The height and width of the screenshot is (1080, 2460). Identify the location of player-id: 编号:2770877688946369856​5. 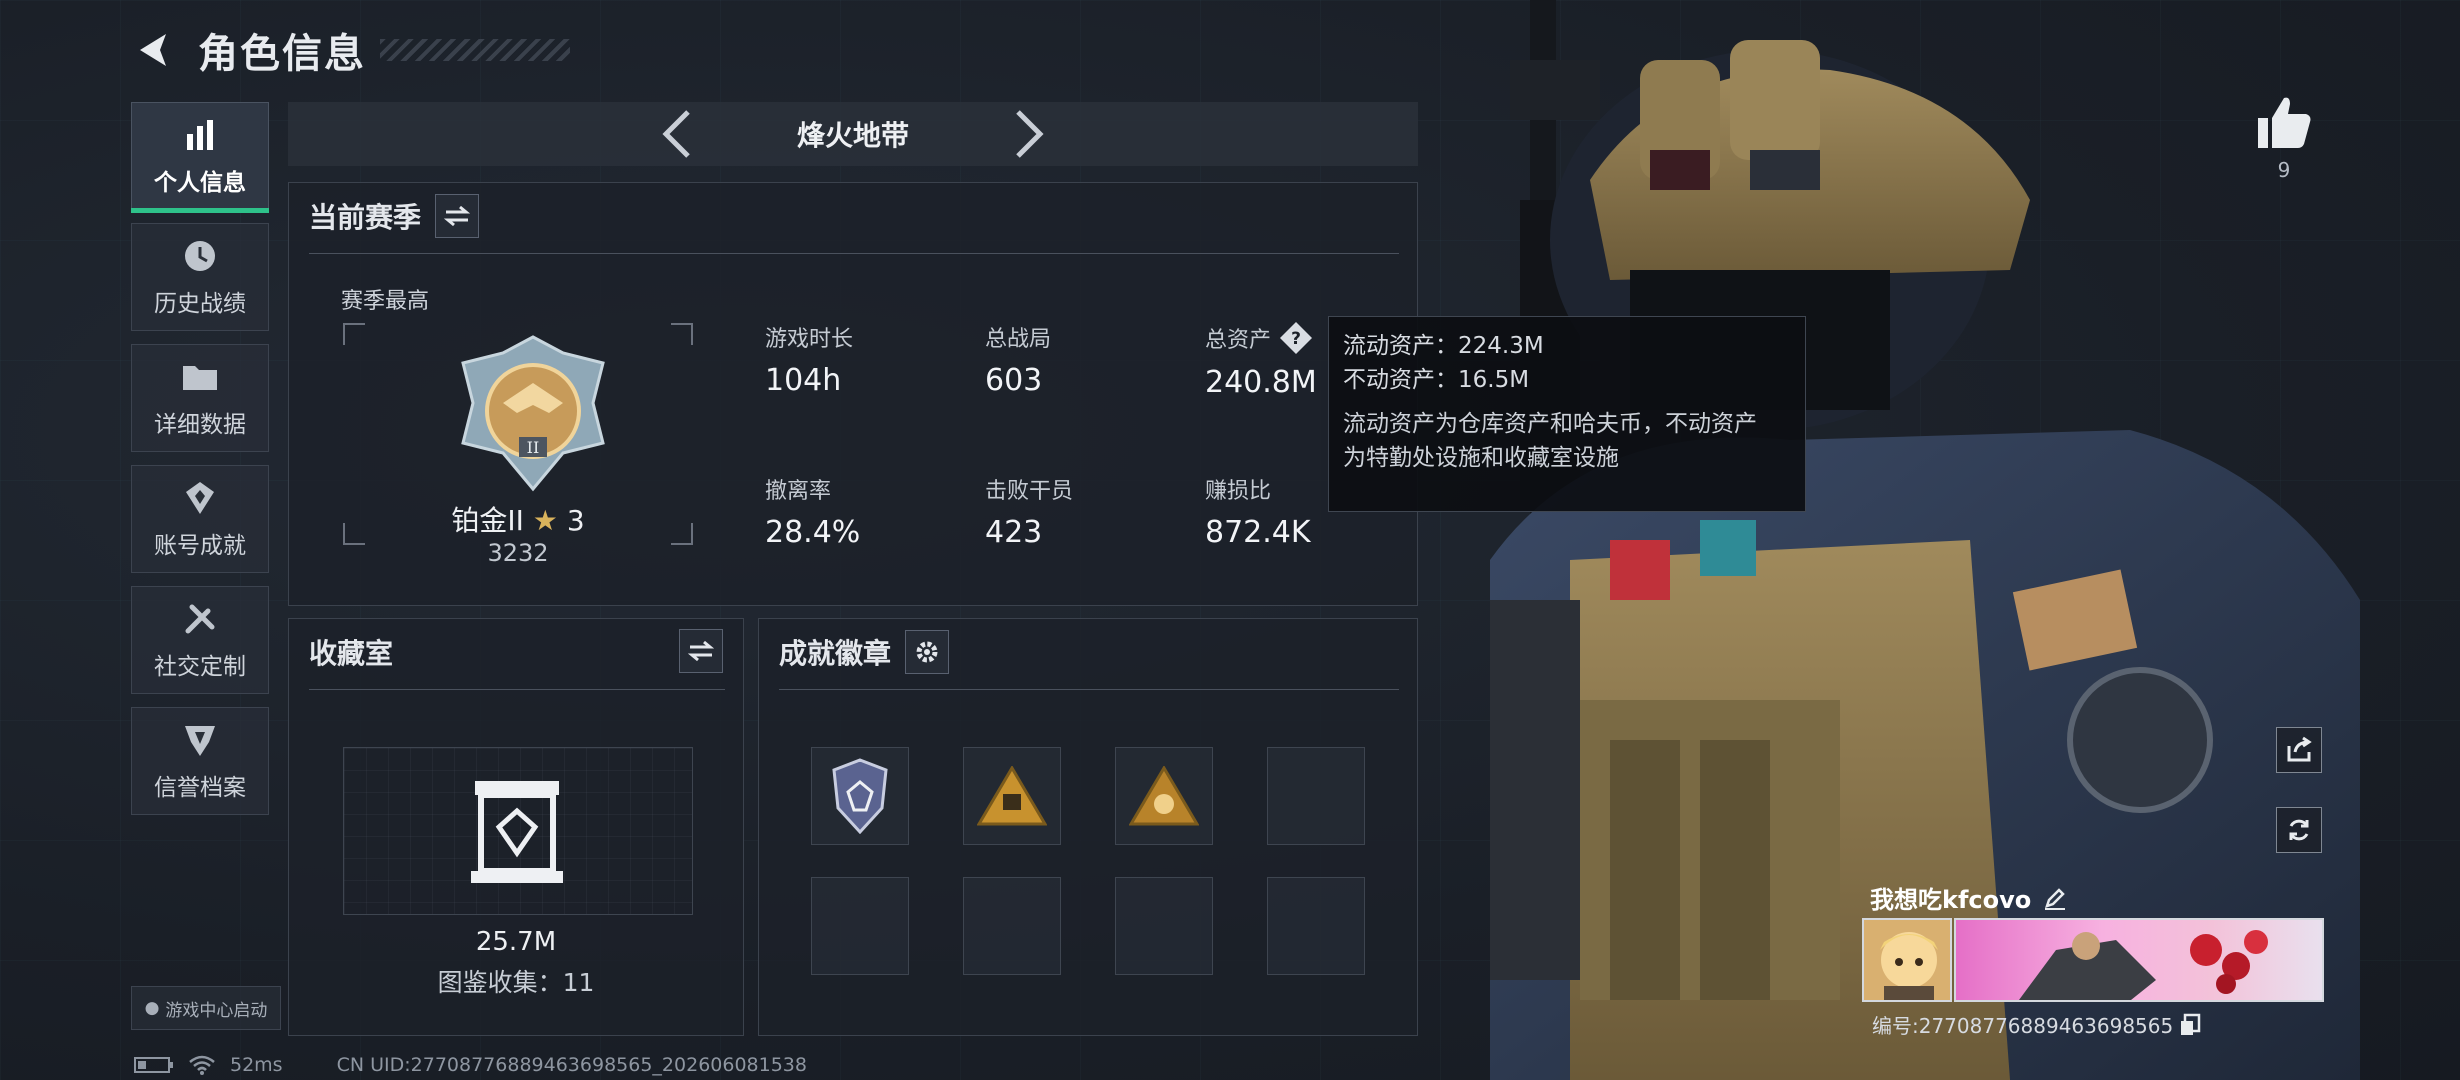
(2023, 1026).